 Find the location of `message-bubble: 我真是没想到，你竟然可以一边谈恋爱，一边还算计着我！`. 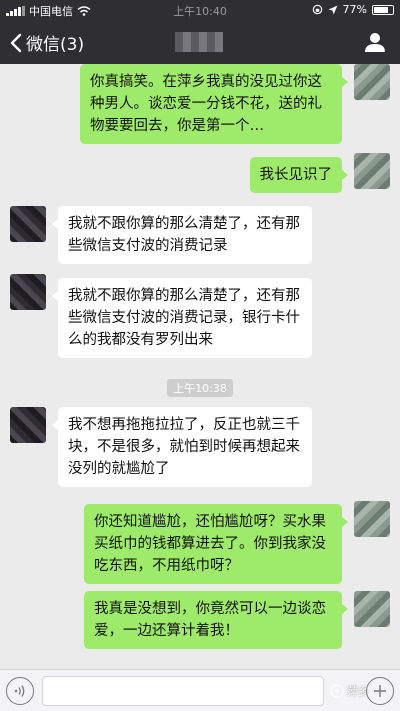

message-bubble: 我真是没想到，你竟然可以一边谈恋爱，一边还算计着我！ is located at coordinates (216, 620).